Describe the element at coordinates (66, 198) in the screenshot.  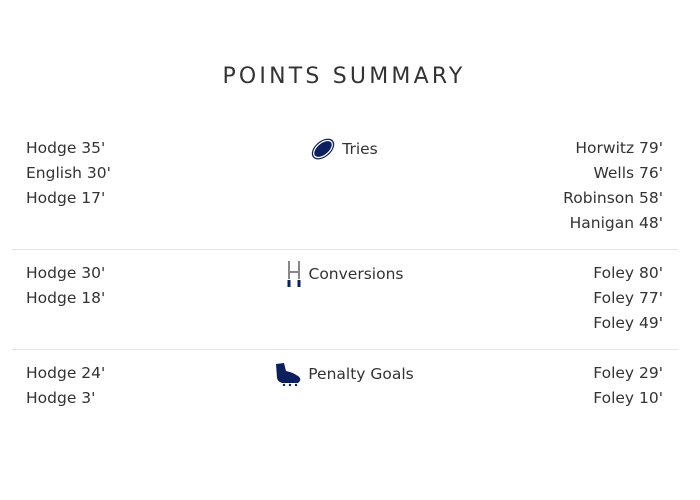
I see `home-scorer: Hodge 17'` at that location.